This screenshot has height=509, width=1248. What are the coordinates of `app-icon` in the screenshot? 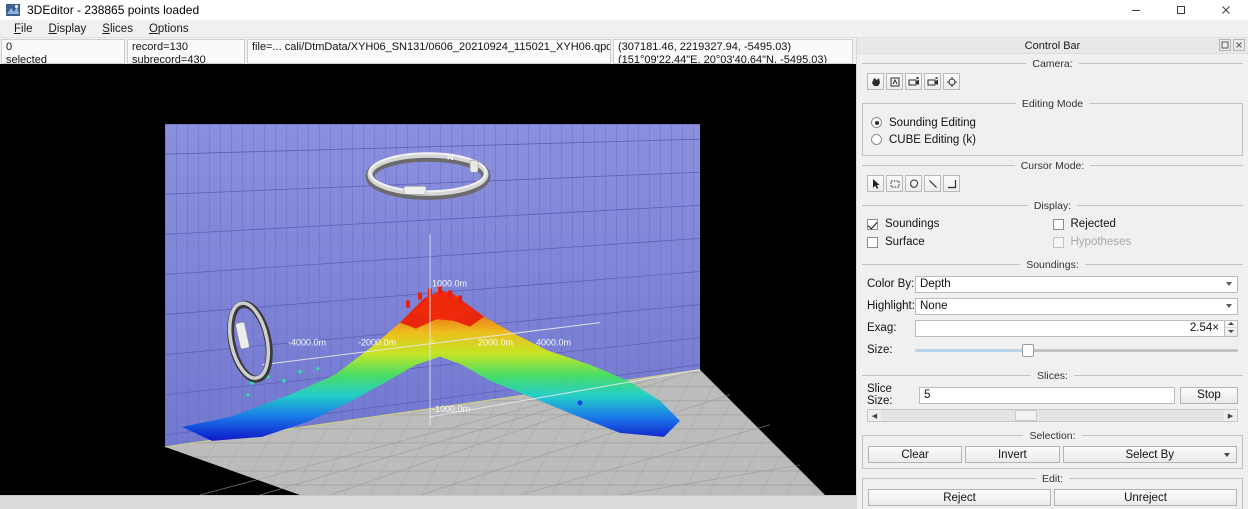 It's located at (13, 10).